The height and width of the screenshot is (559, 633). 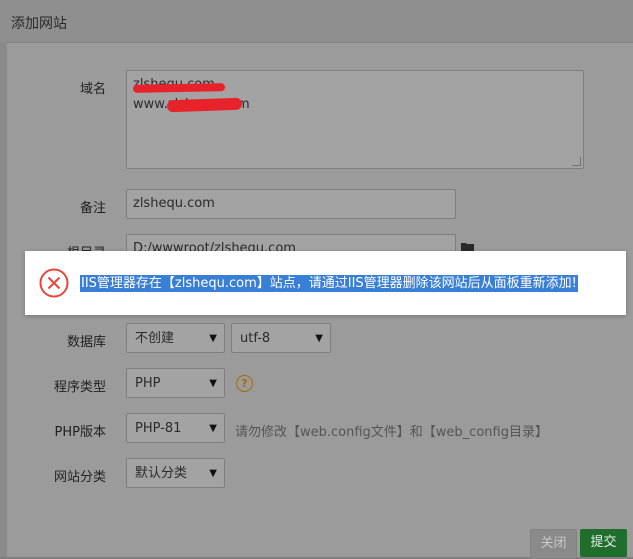 What do you see at coordinates (179, 88) in the screenshot?
I see `redaction-mark` at bounding box center [179, 88].